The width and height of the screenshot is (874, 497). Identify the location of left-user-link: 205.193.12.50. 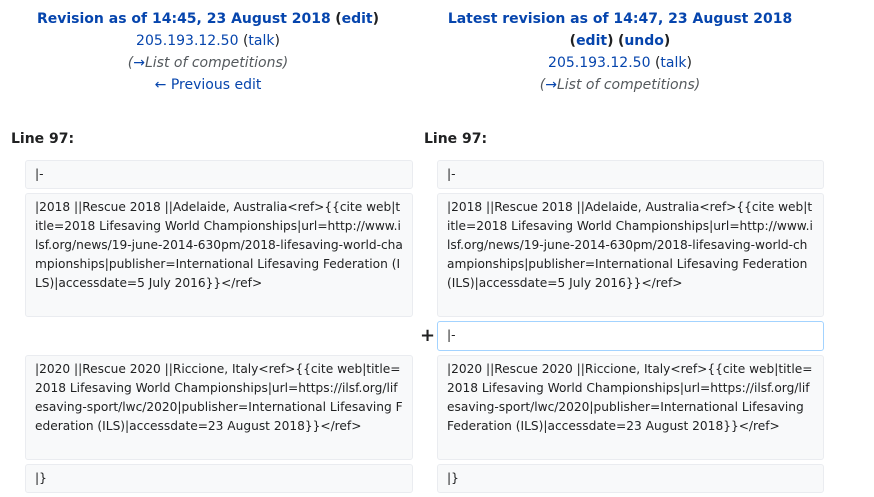
(187, 41).